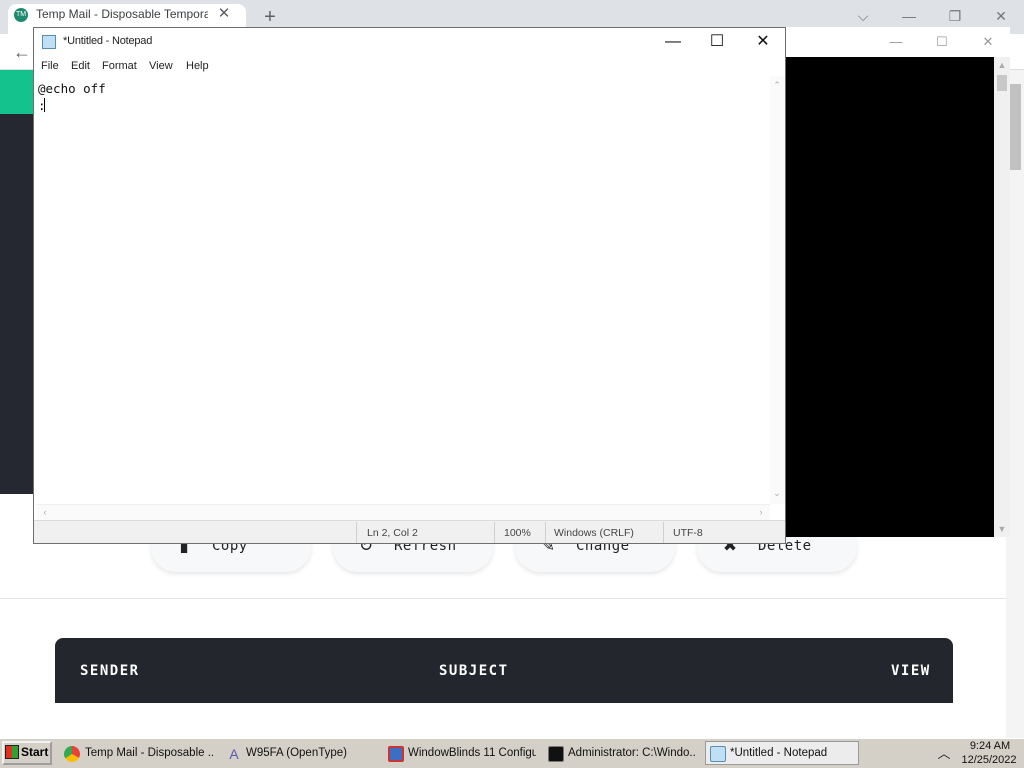  Describe the element at coordinates (197, 66) in the screenshot. I see `menu-help: Help` at that location.